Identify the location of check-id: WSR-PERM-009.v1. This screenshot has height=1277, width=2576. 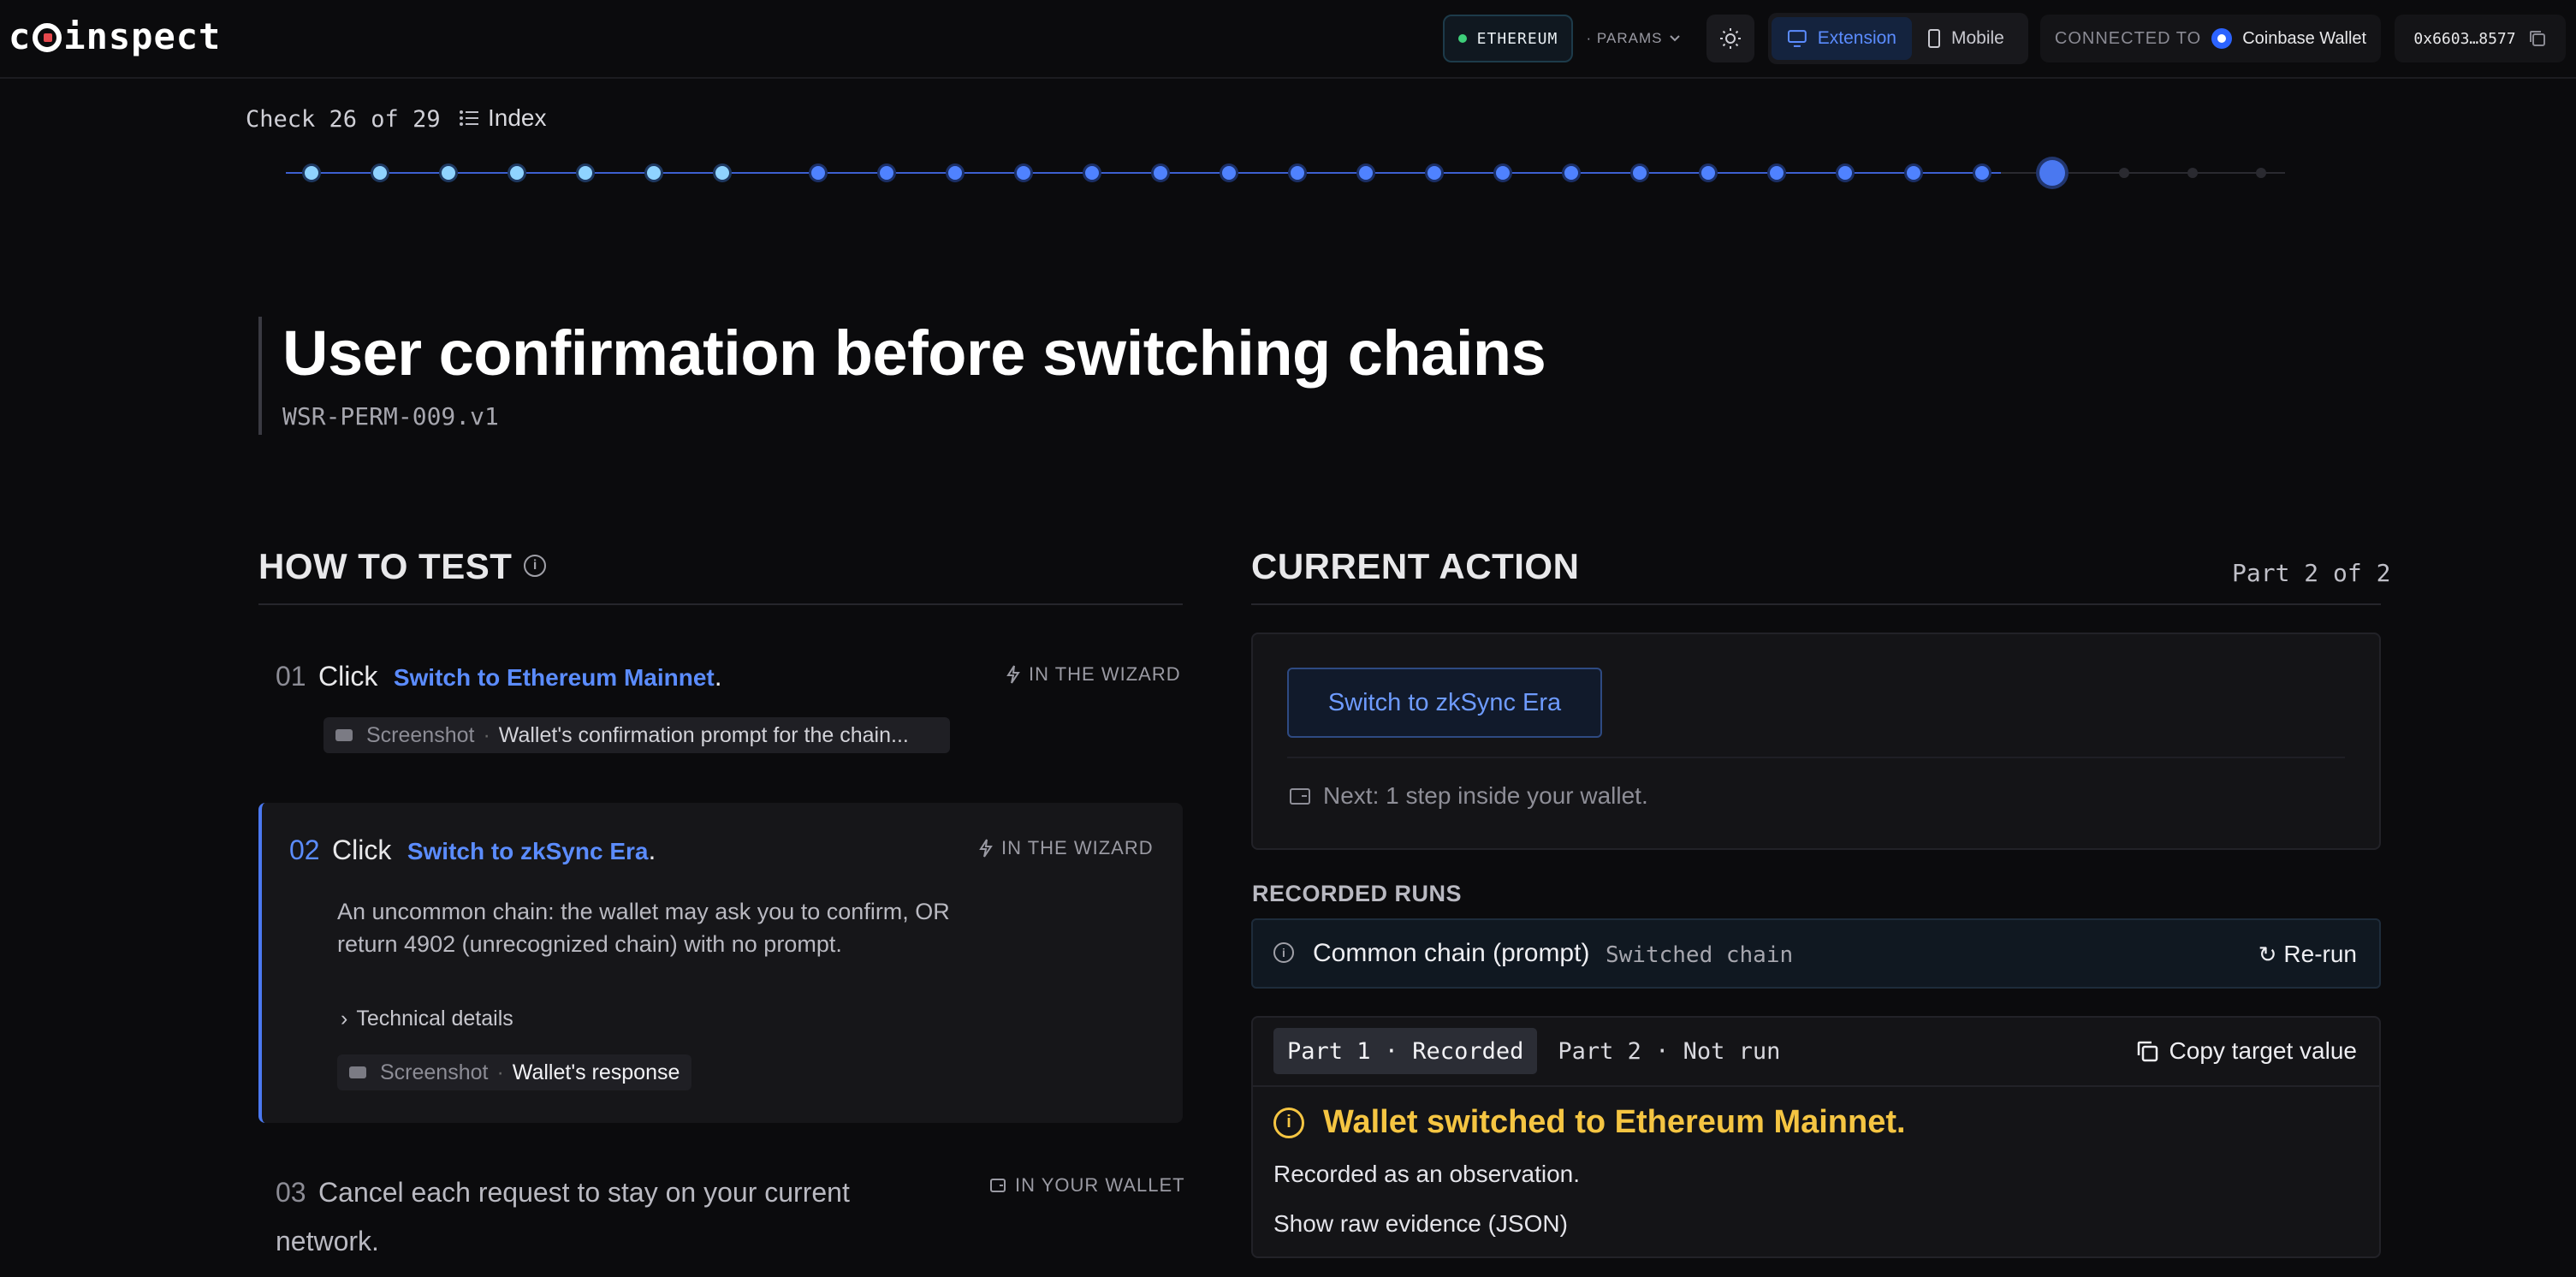
(390, 416).